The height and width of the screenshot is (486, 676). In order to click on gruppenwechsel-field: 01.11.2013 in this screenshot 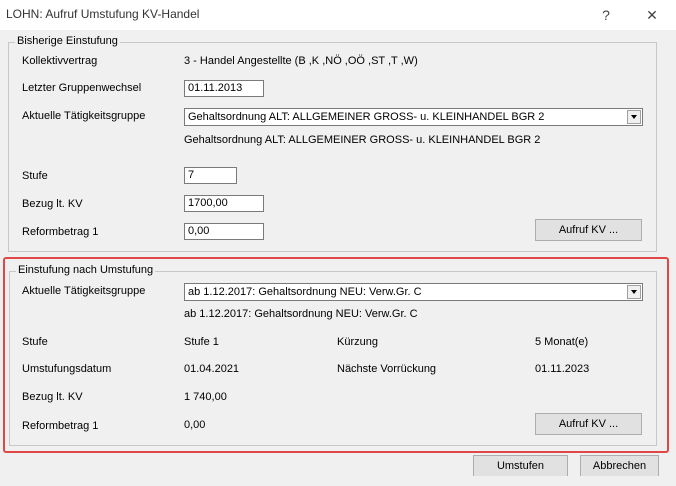, I will do `click(224, 88)`.